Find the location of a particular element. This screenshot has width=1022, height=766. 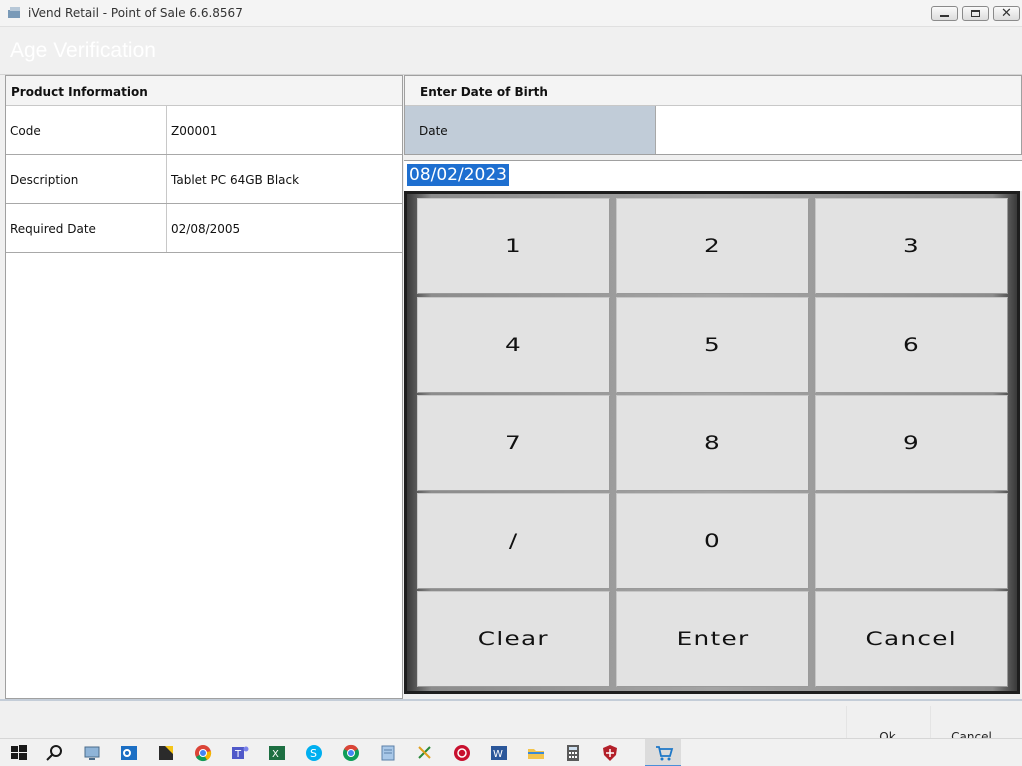

info-label: Description is located at coordinates (44, 180).